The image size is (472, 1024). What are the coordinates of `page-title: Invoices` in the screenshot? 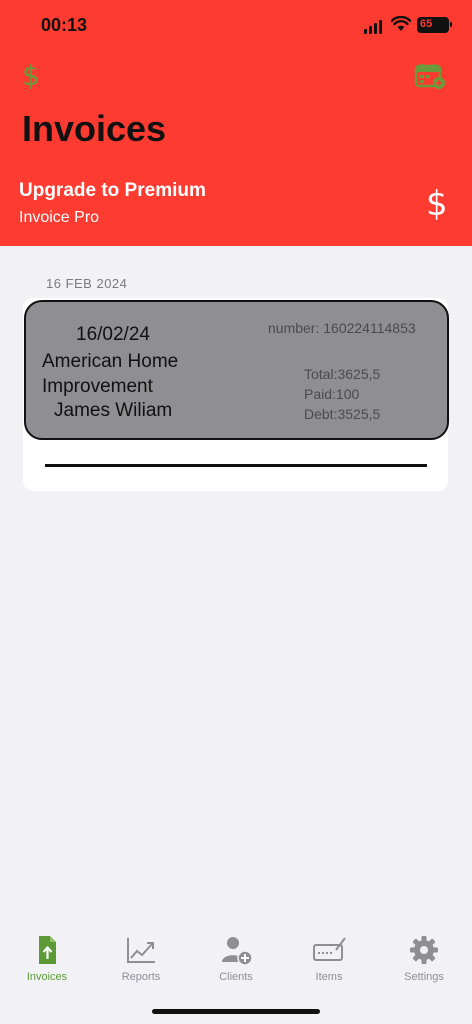 It's located at (94, 128).